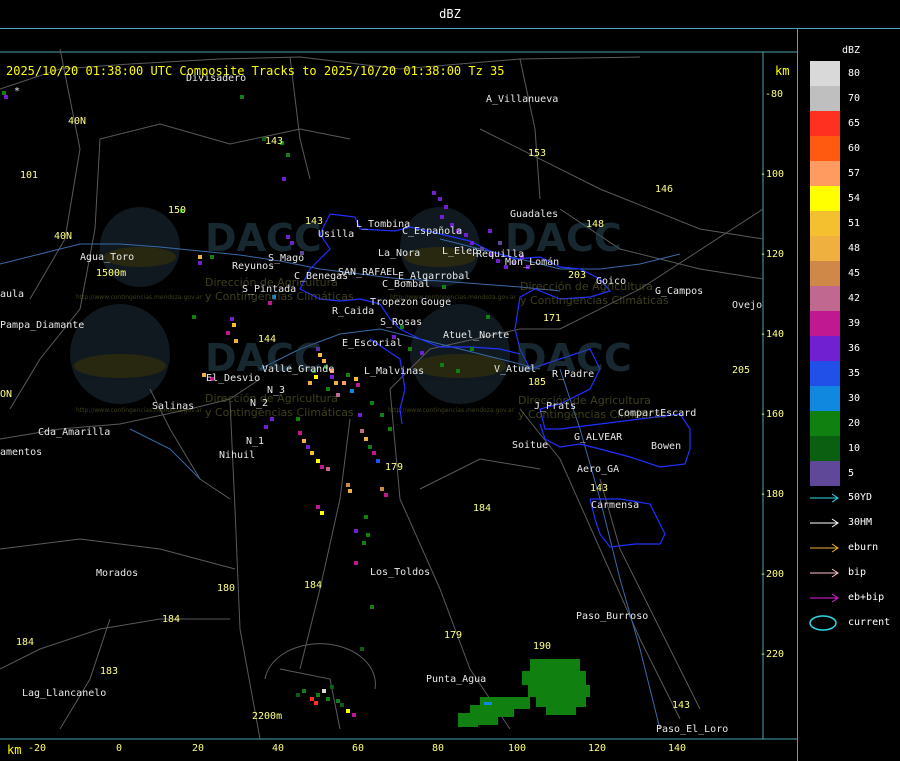 This screenshot has width=900, height=761. I want to click on km-unit-top: km, so click(782, 71).